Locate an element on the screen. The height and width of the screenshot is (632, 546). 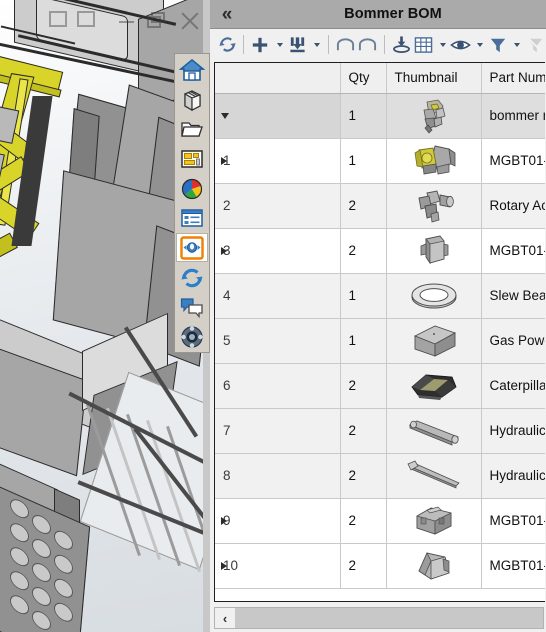
table-row: 11 MGBT01-0 is located at coordinates (380, 161).